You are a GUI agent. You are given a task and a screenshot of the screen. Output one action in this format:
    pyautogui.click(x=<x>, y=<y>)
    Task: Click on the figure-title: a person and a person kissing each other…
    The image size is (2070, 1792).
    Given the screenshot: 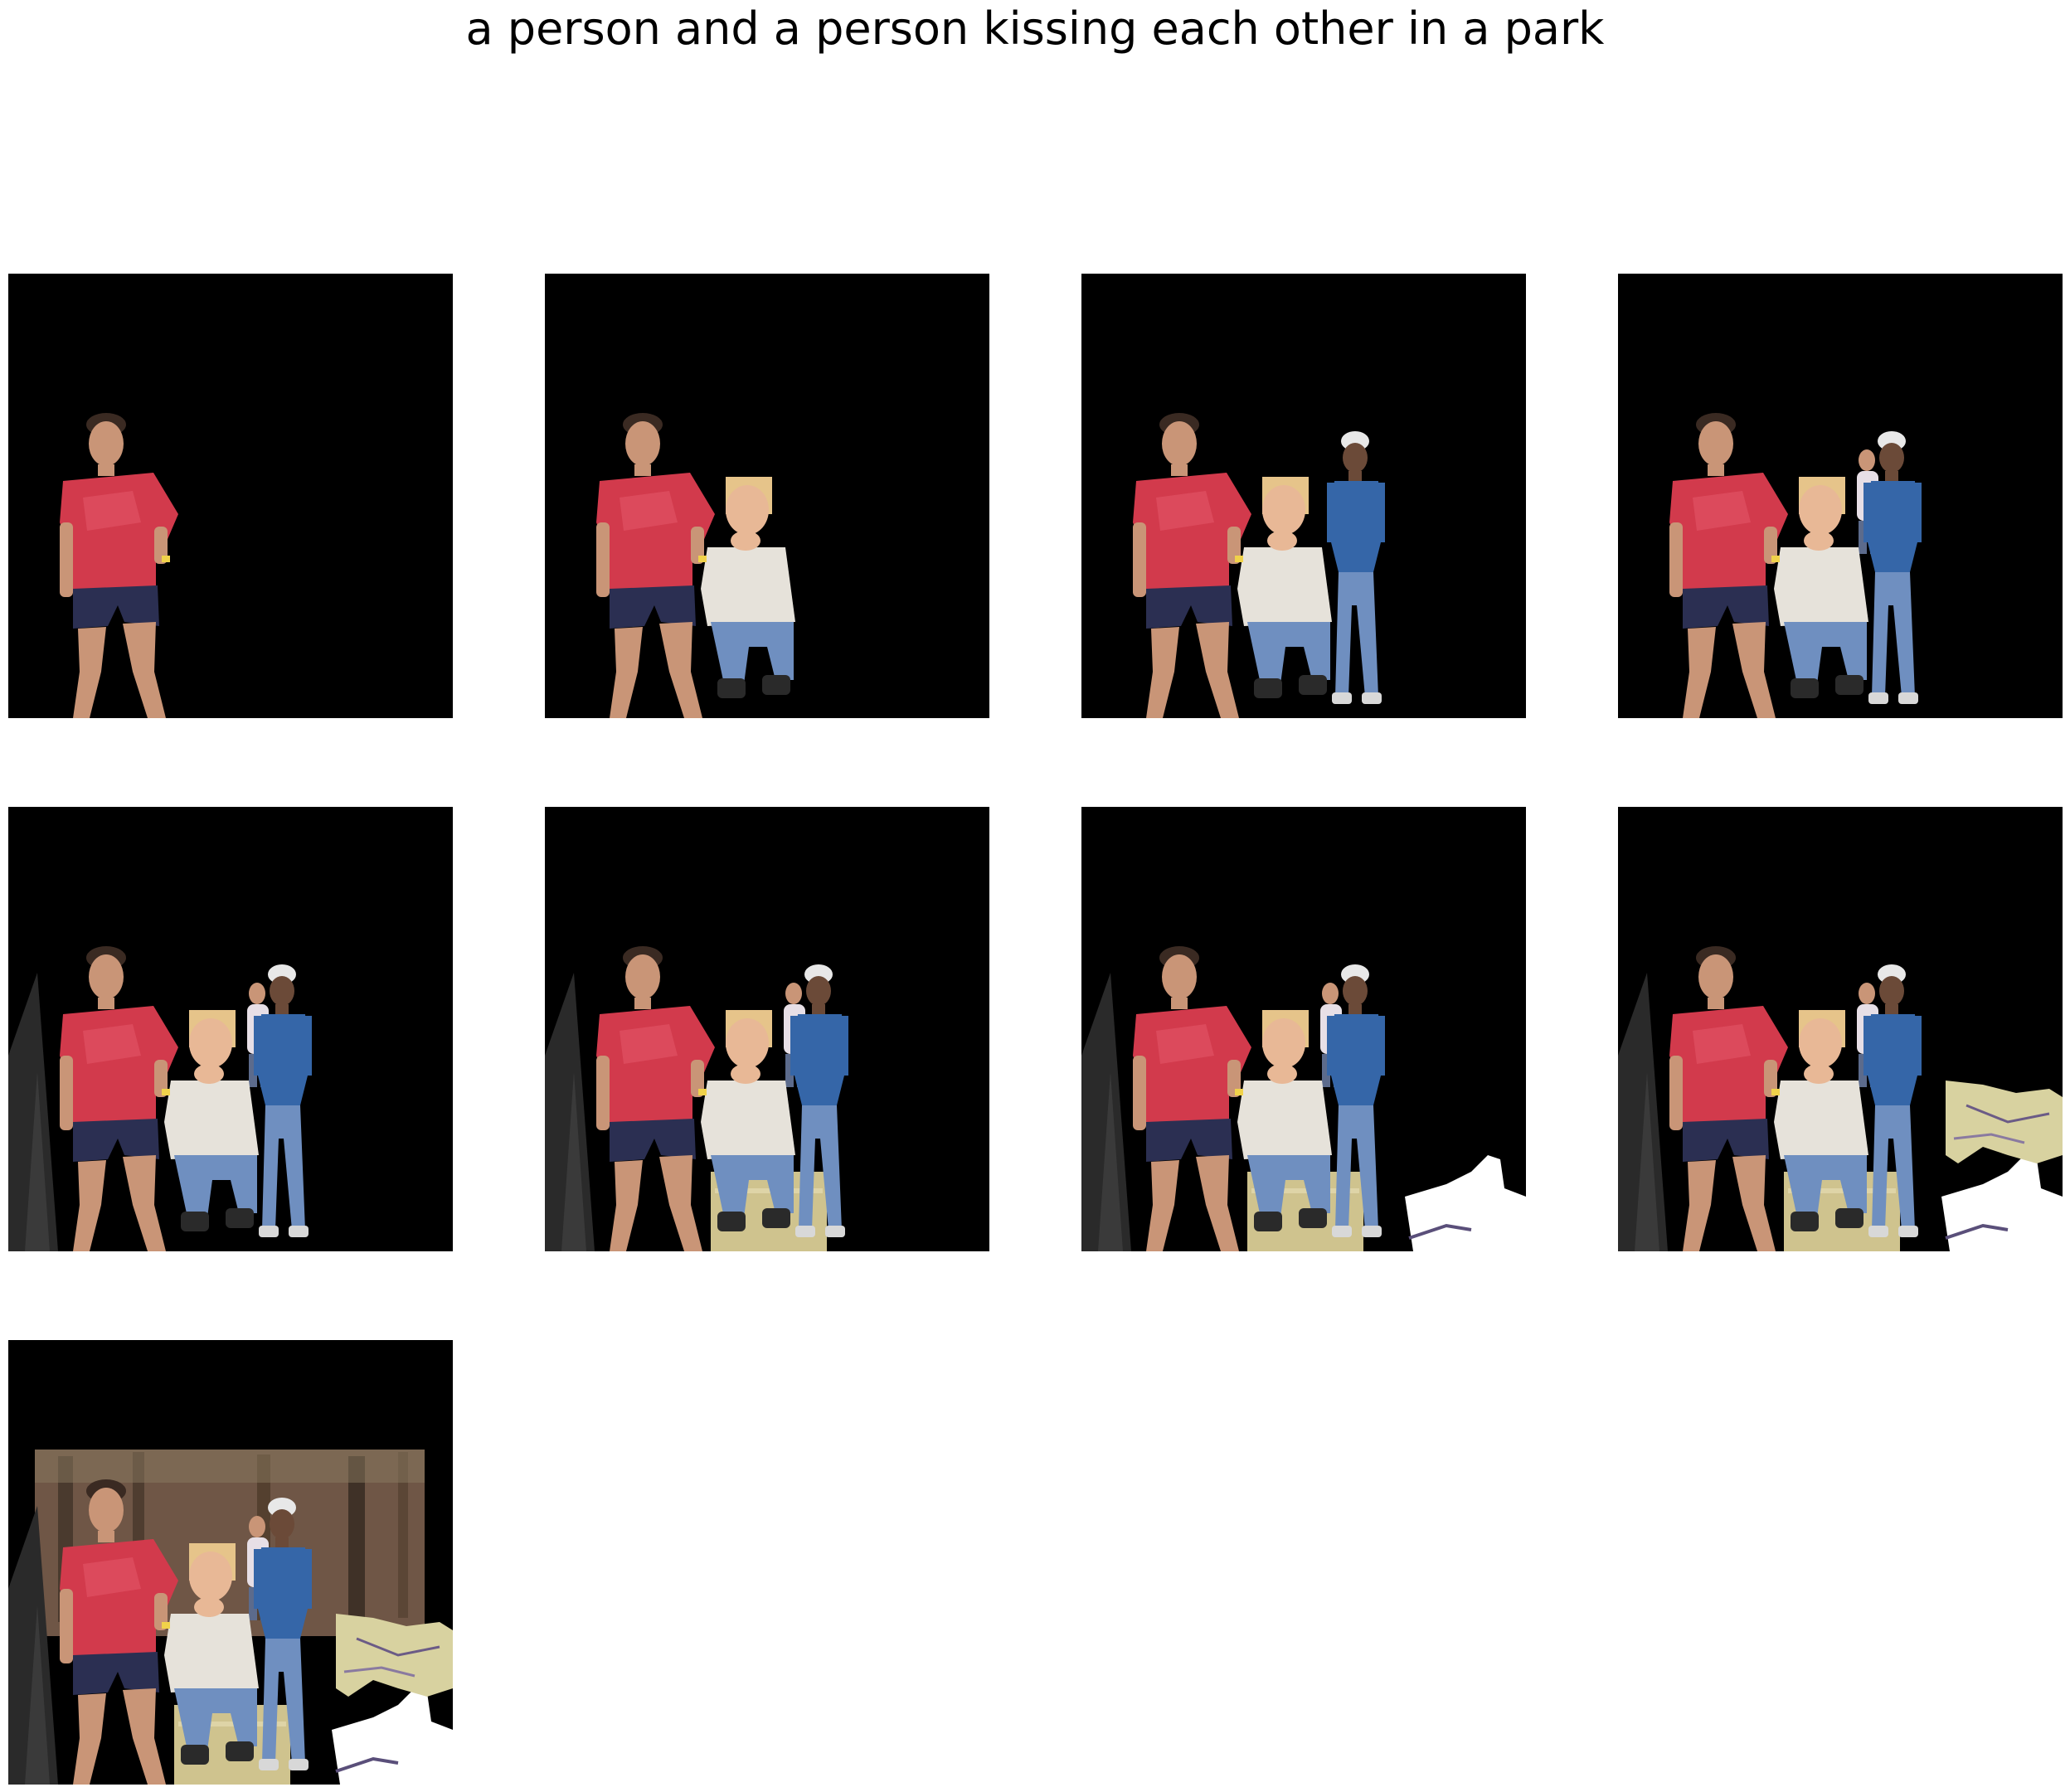 What is the action you would take?
    pyautogui.click(x=1035, y=28)
    